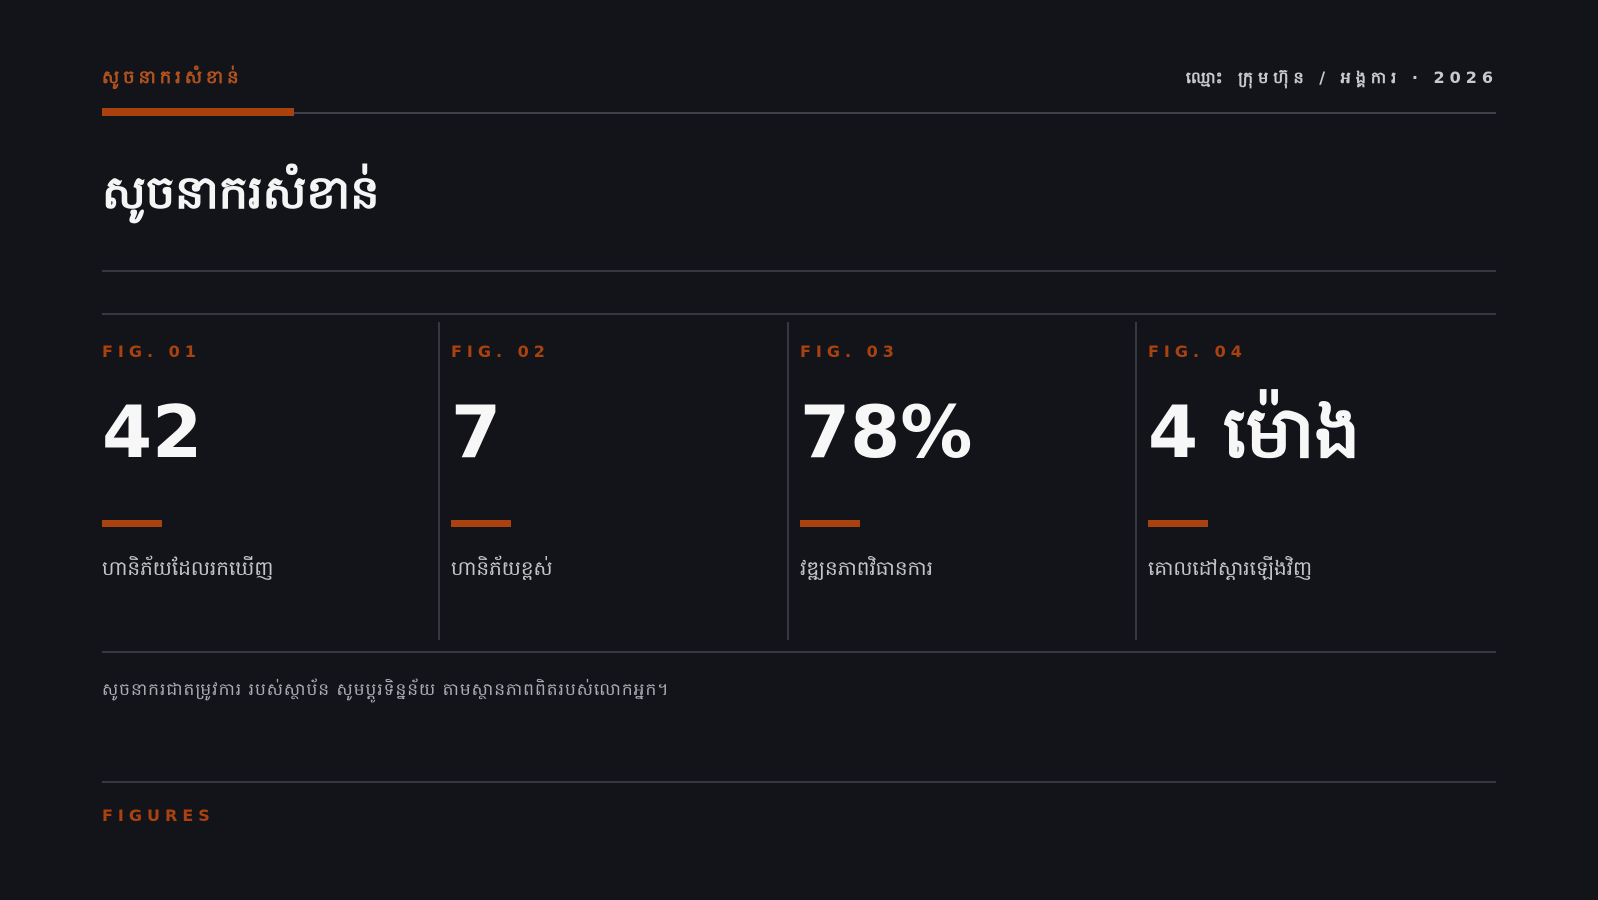 The height and width of the screenshot is (900, 1598). Describe the element at coordinates (172, 77) in the screenshot. I see `header-kicker: សូចនាករសំខាន់` at that location.